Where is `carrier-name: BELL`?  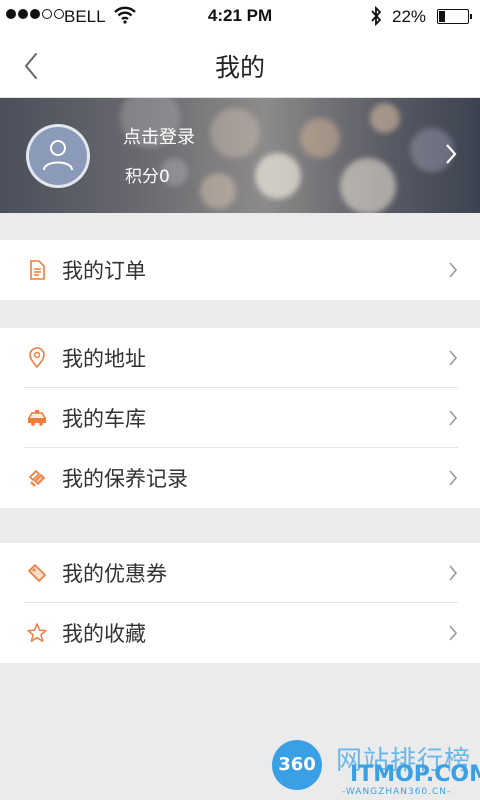
carrier-name: BELL is located at coordinates (85, 16).